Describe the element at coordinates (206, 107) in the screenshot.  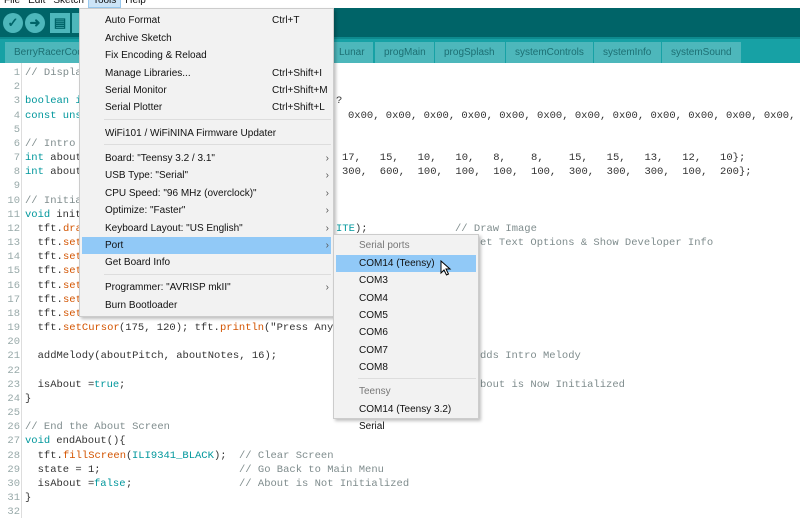
I see `tools-item-serial-plotter: Serial Plotter Ctrl+Shift+L` at that location.